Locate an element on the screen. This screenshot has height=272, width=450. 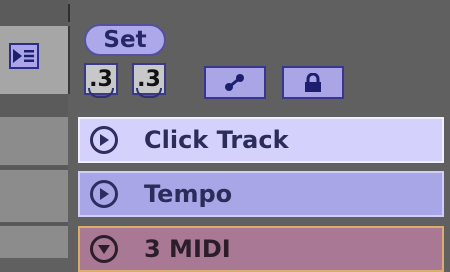
track-header-click-track: Click Track is located at coordinates (261, 140).